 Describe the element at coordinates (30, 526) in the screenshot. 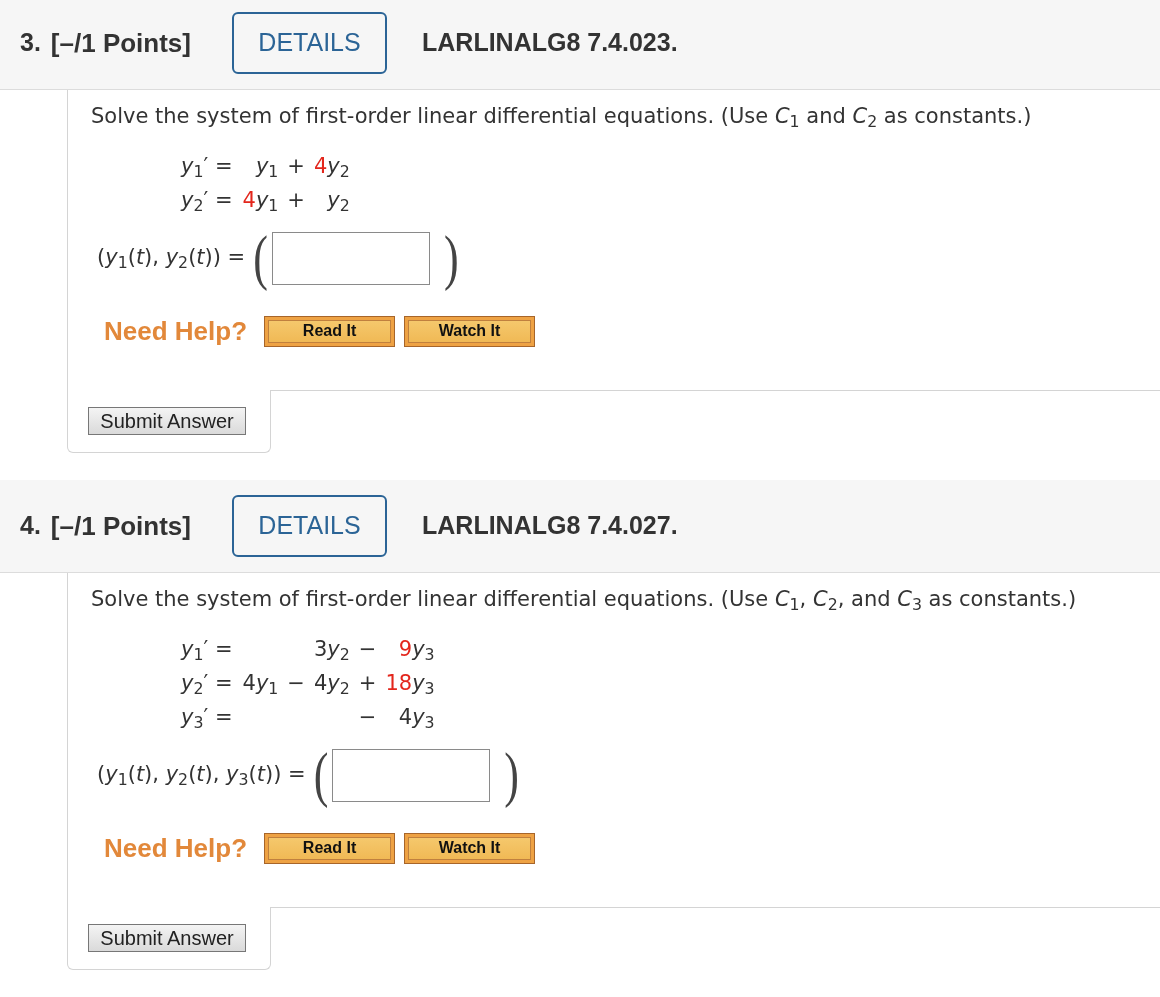

I see `question-number: 4.` at that location.